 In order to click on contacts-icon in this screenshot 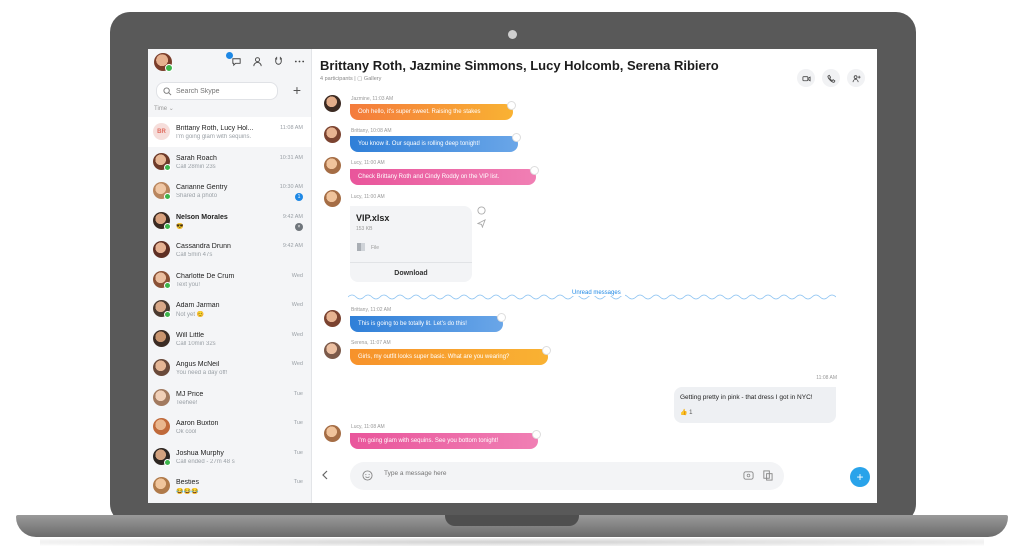, I will do `click(257, 61)`.